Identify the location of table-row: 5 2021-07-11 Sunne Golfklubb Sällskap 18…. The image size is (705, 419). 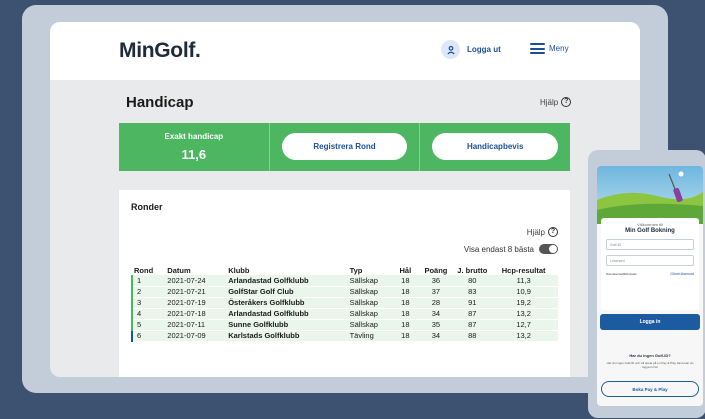
(344, 324).